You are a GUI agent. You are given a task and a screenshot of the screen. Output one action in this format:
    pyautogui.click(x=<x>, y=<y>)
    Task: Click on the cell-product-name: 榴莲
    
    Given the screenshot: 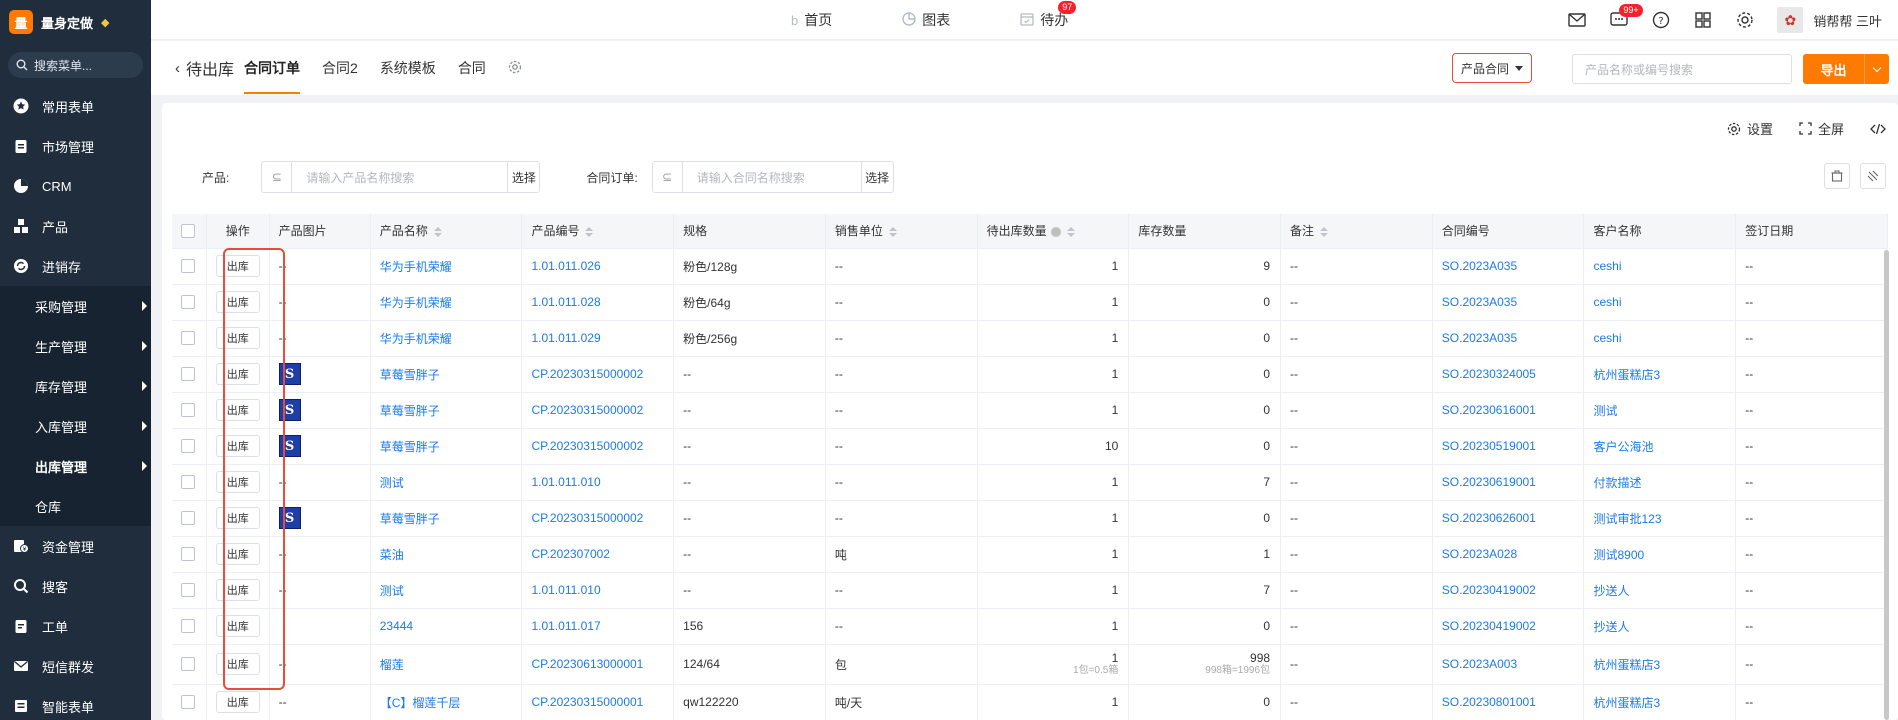 What is the action you would take?
    pyautogui.click(x=446, y=664)
    